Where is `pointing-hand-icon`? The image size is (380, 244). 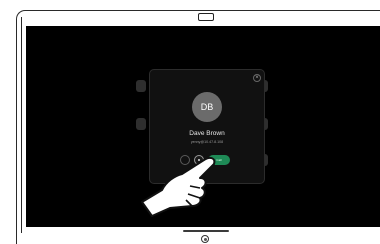 pointing-hand-icon is located at coordinates (178, 186).